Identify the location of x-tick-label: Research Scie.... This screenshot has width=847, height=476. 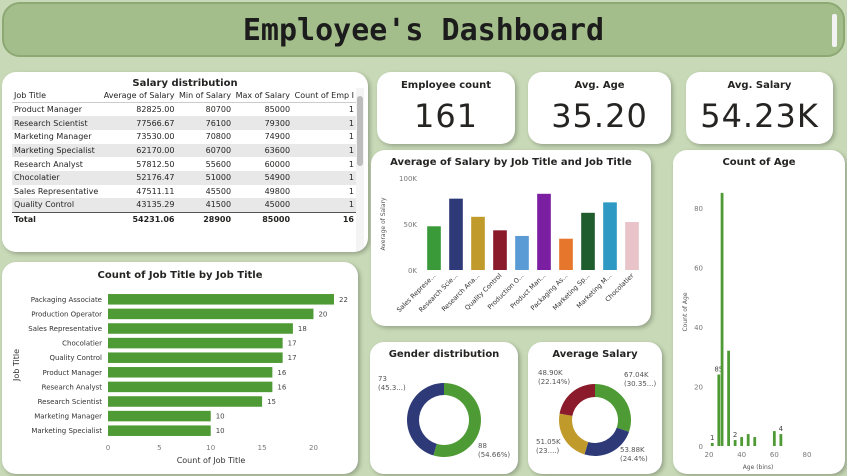
(438, 293).